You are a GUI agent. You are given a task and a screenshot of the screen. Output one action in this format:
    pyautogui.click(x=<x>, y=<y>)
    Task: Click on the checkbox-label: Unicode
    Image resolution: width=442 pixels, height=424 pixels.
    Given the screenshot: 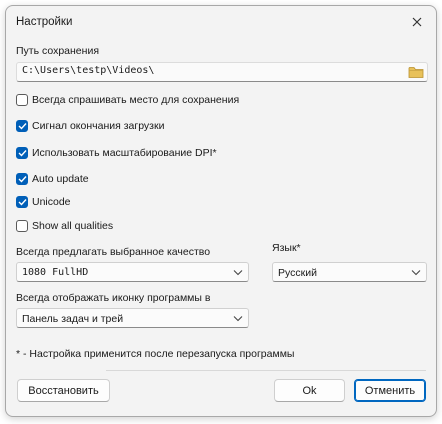 What is the action you would take?
    pyautogui.click(x=51, y=202)
    